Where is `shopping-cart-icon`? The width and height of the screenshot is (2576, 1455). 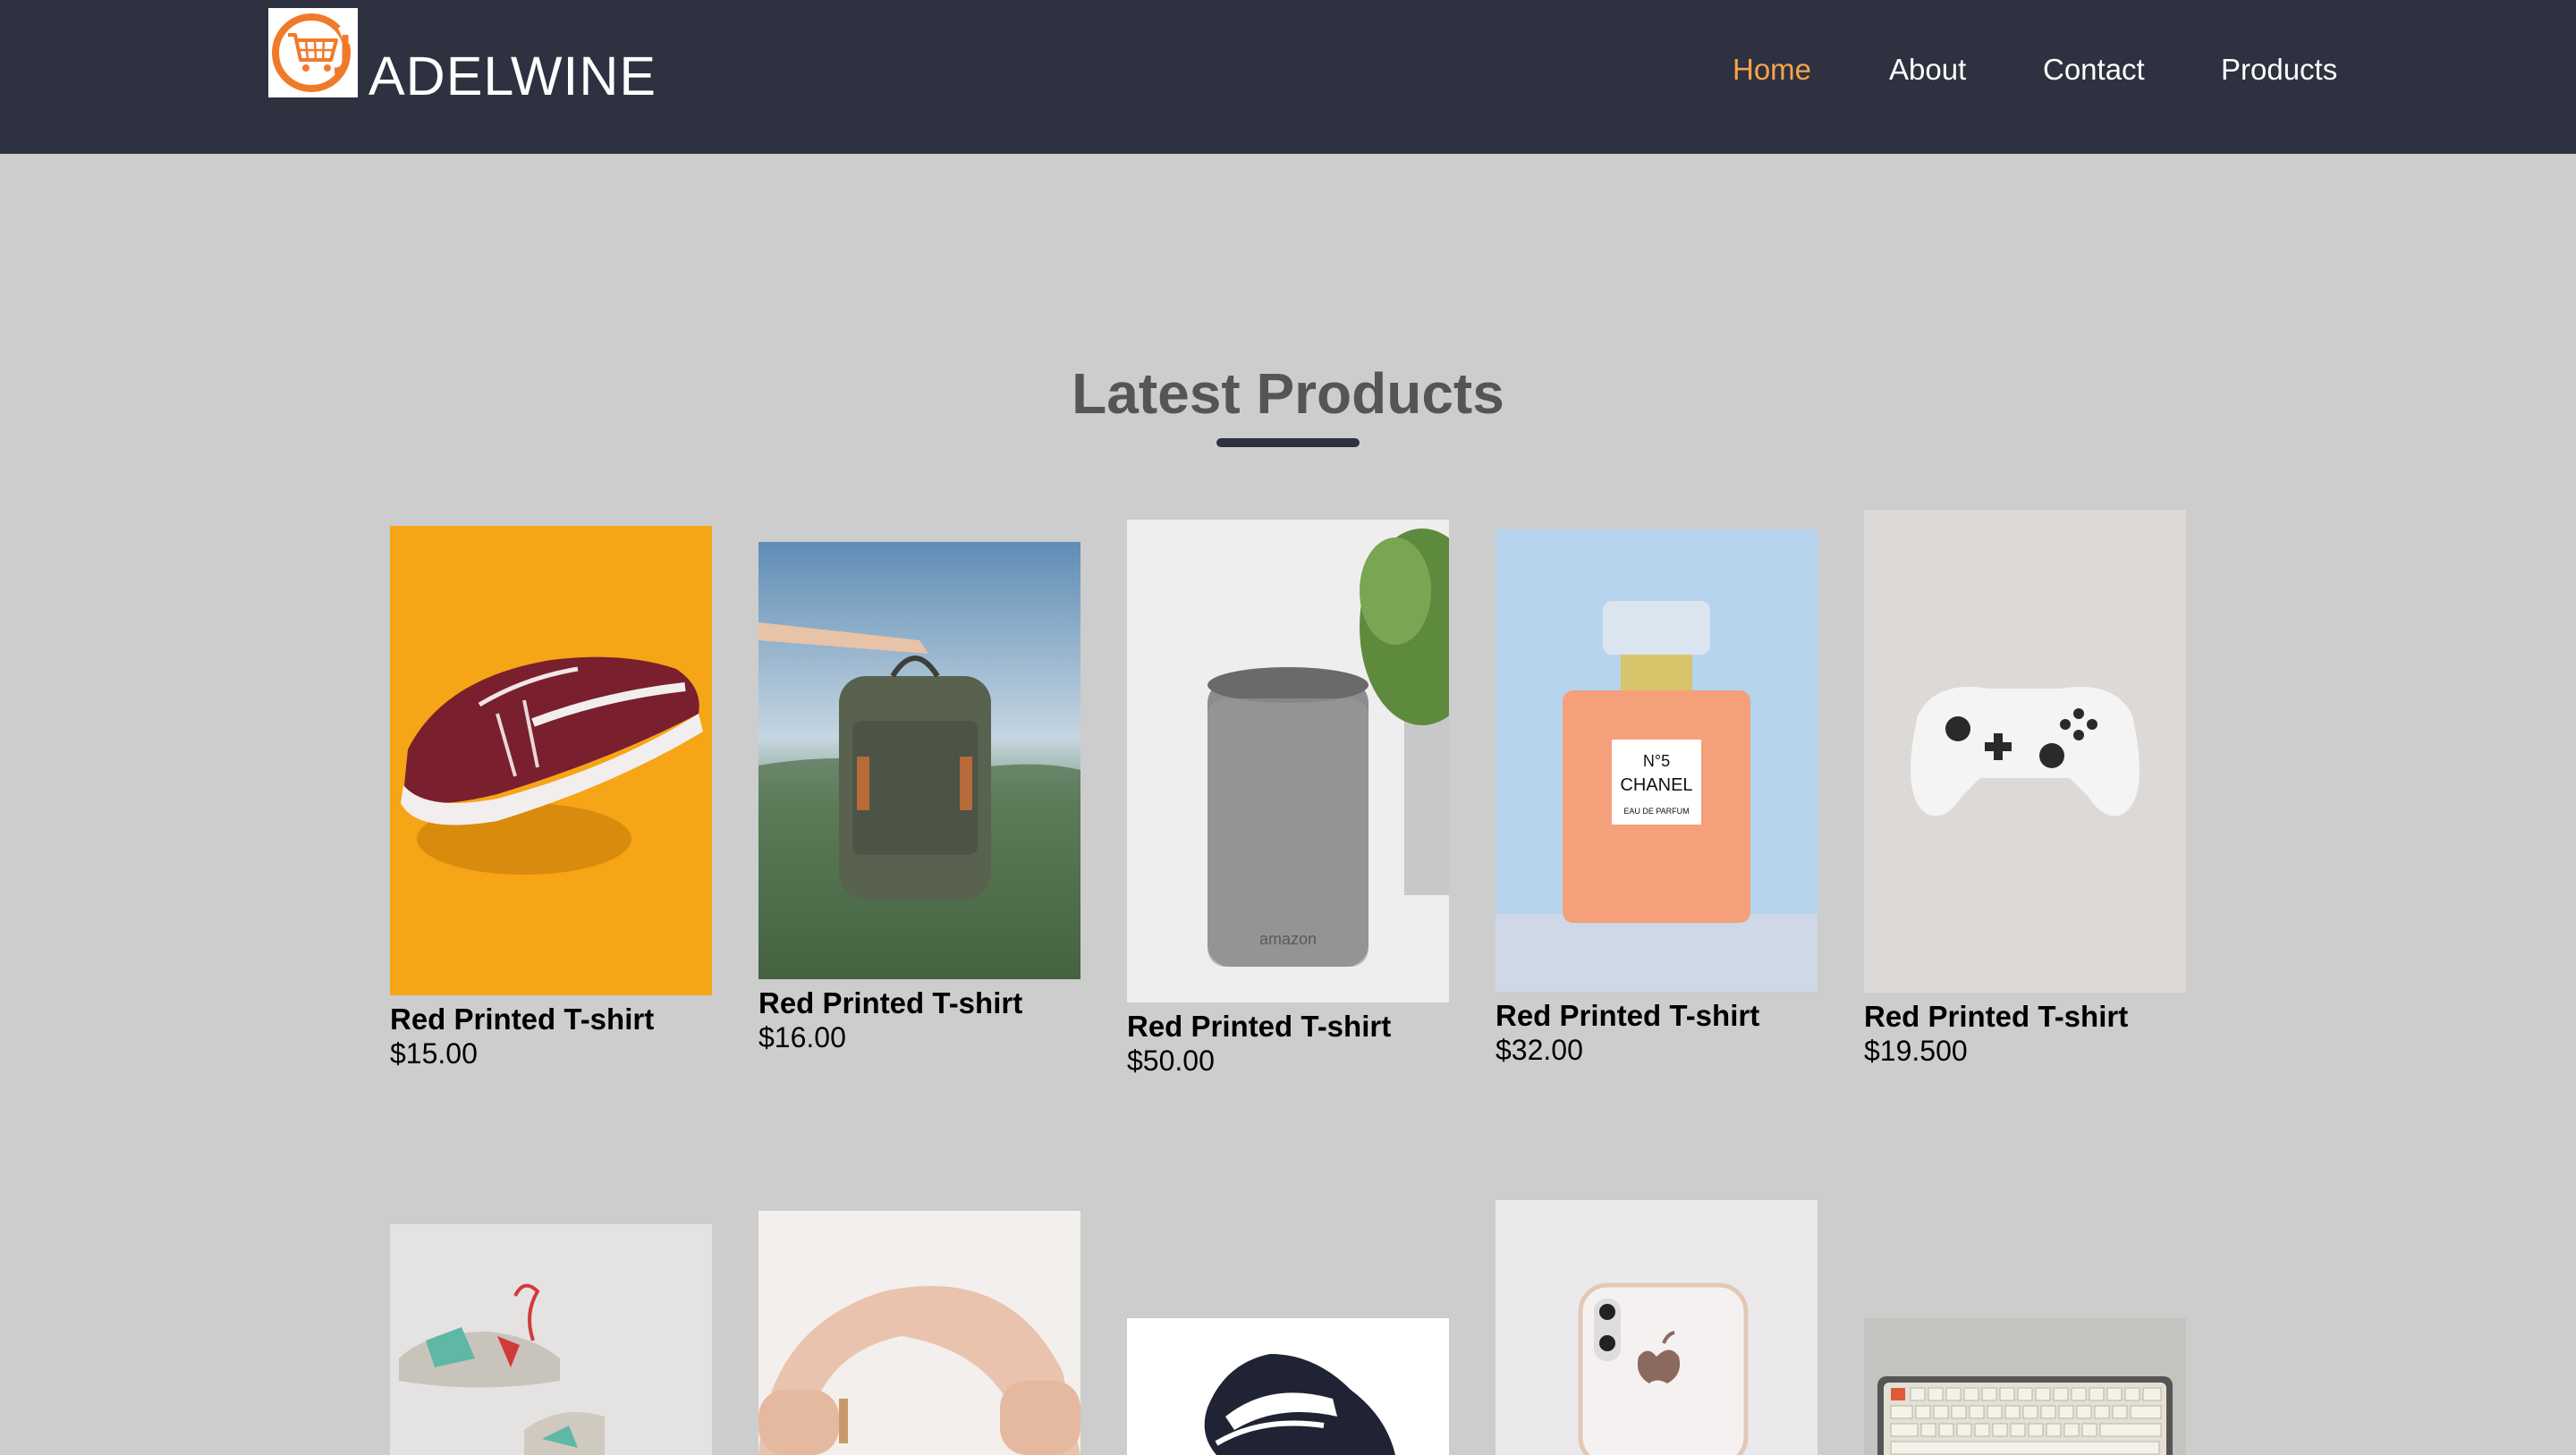
shopping-cart-icon is located at coordinates (312, 52).